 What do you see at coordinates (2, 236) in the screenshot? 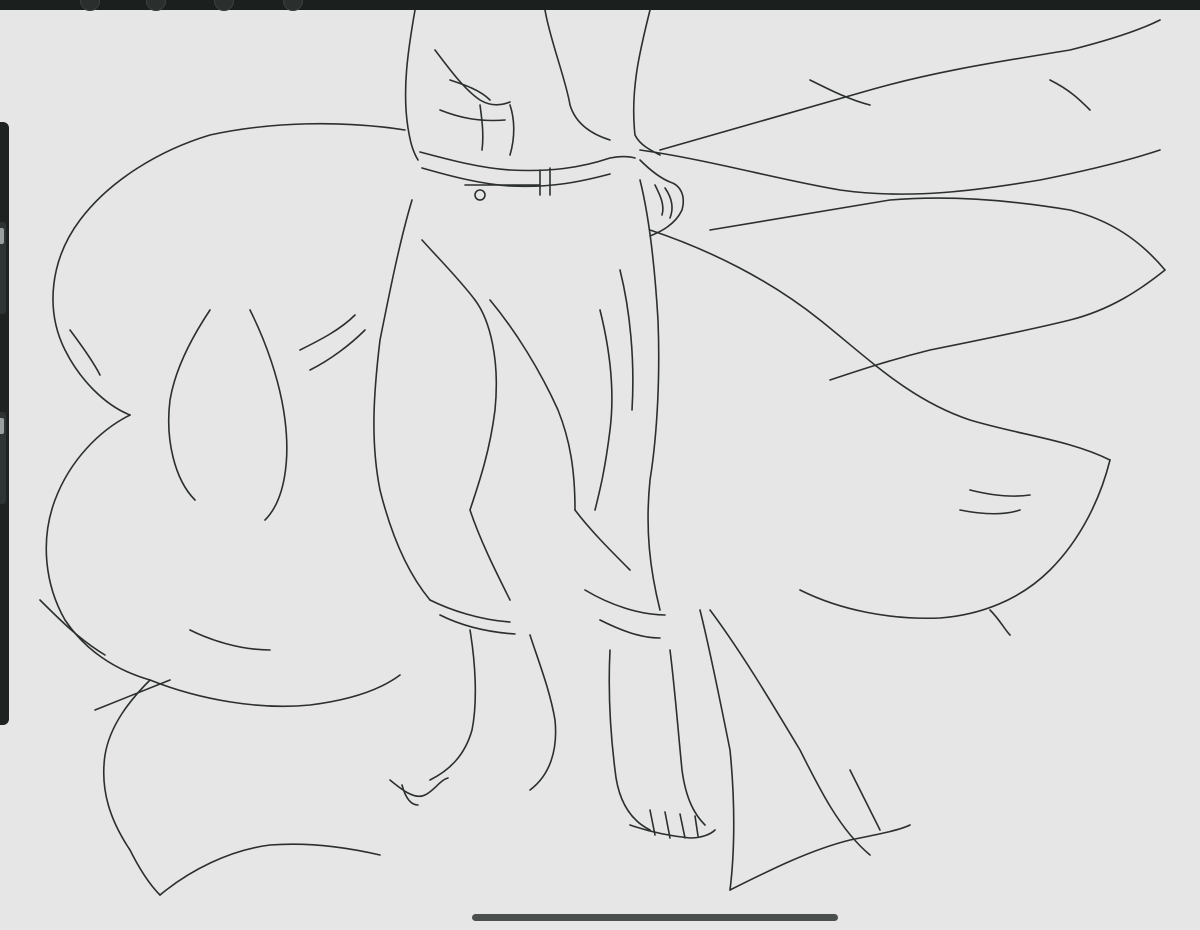
I see `brush-size-handle` at bounding box center [2, 236].